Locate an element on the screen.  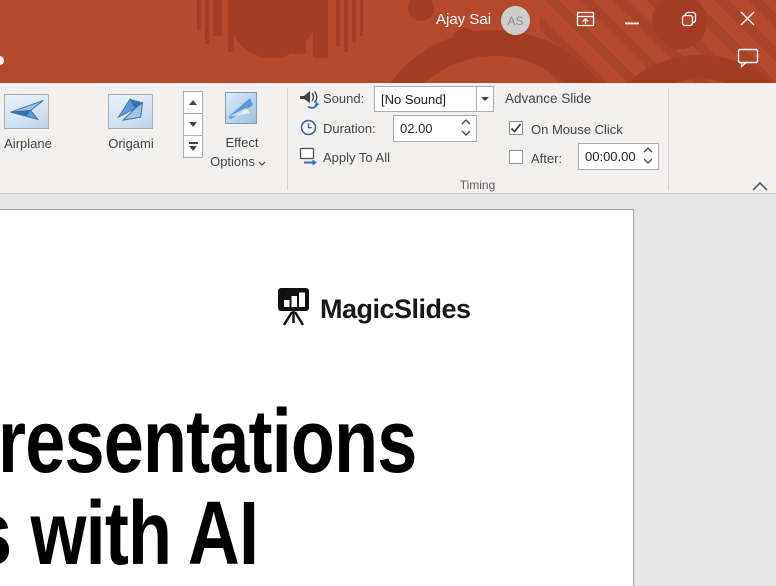
magicslides-logo-text: MagicSlides is located at coordinates (395, 309).